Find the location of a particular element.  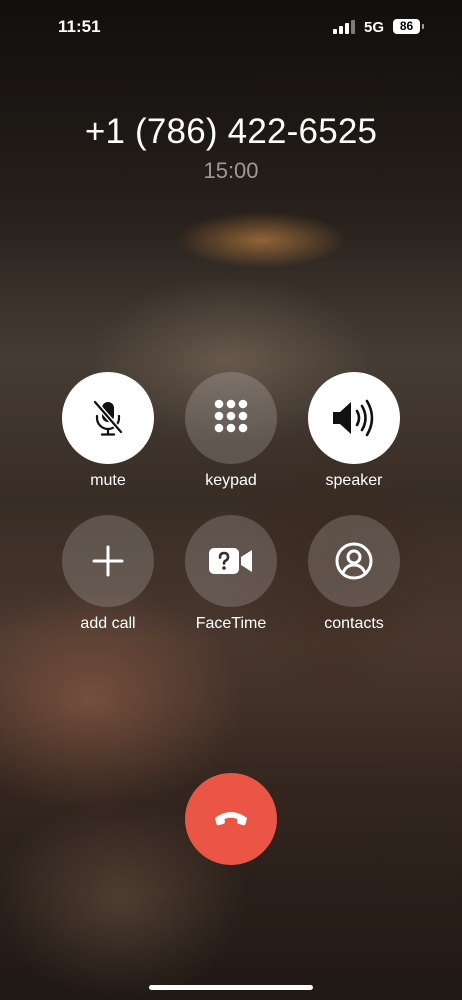

add-call-button: add call is located at coordinates (108, 574).